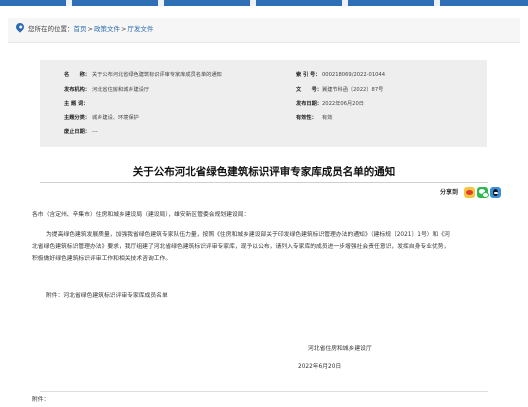 The width and height of the screenshot is (528, 407). What do you see at coordinates (495, 192) in the screenshot?
I see `qq-share-icon` at bounding box center [495, 192].